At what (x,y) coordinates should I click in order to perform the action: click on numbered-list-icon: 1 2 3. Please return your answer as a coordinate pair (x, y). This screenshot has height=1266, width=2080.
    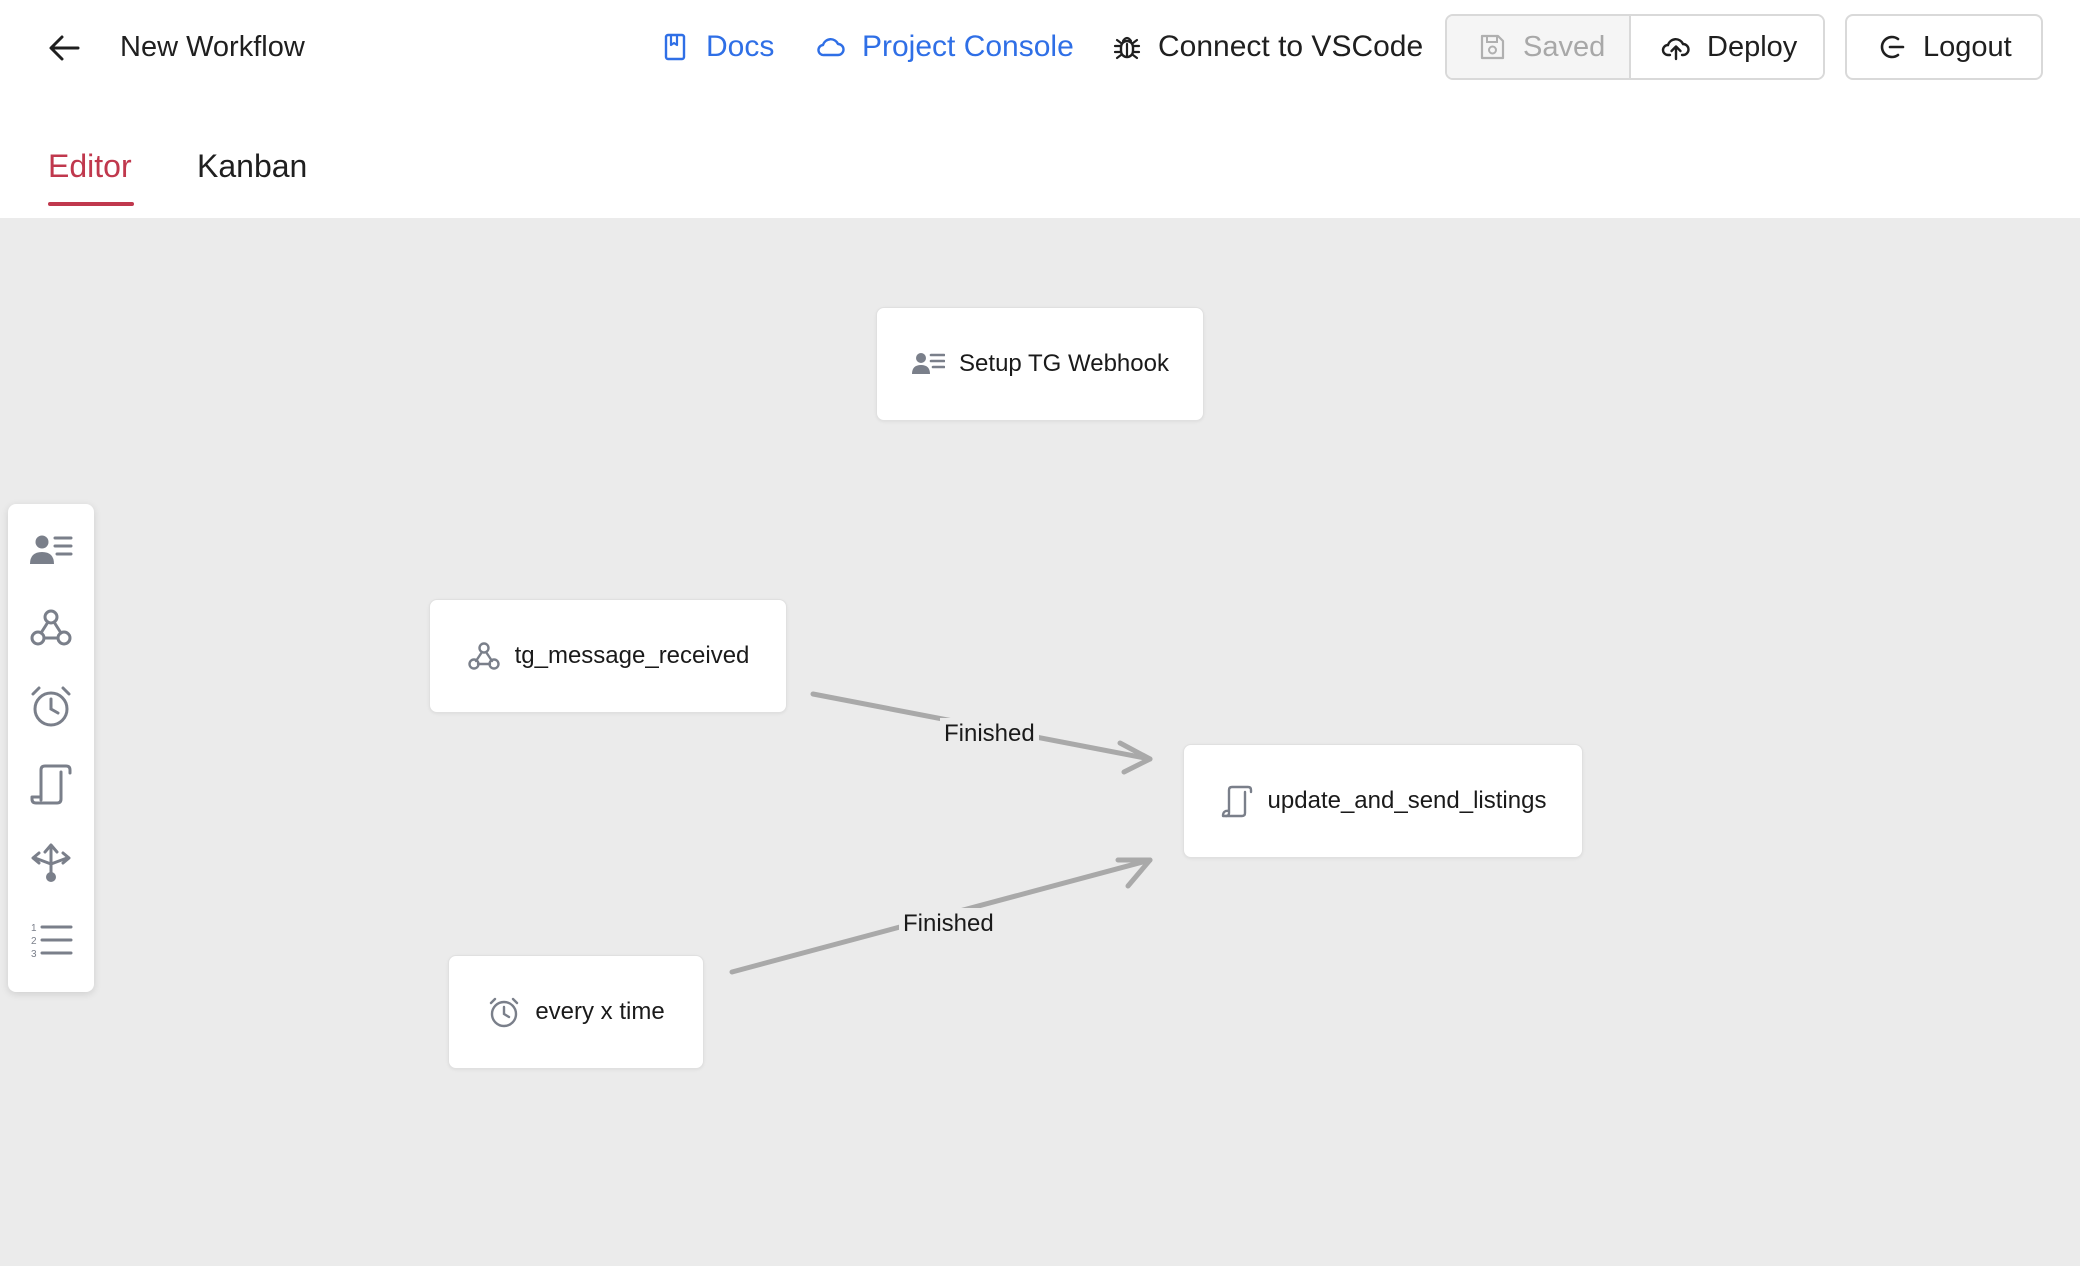
    Looking at the image, I should click on (51, 940).